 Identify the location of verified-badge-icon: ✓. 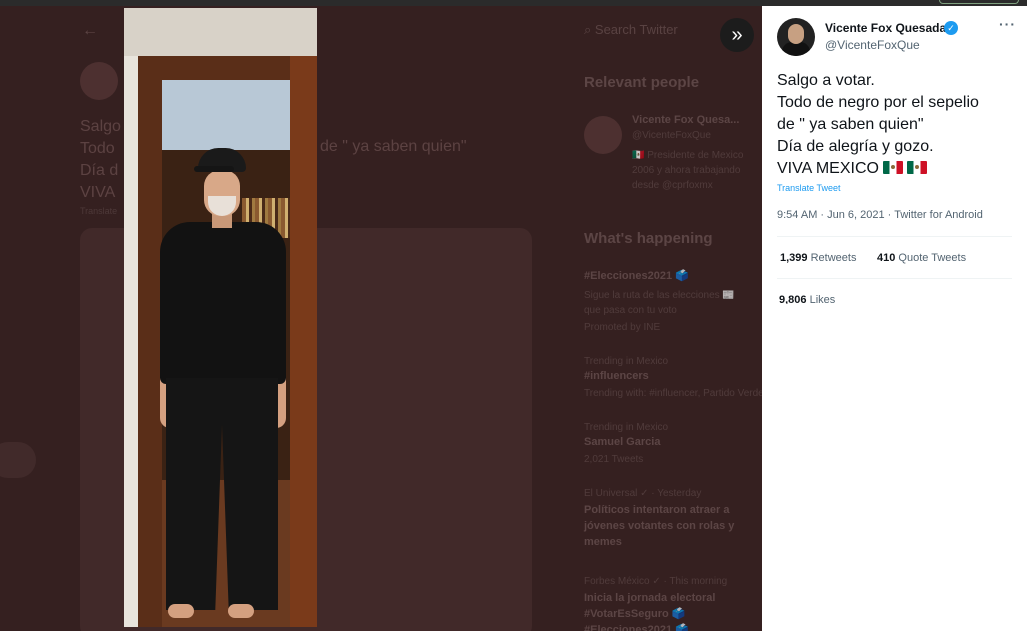
(951, 28).